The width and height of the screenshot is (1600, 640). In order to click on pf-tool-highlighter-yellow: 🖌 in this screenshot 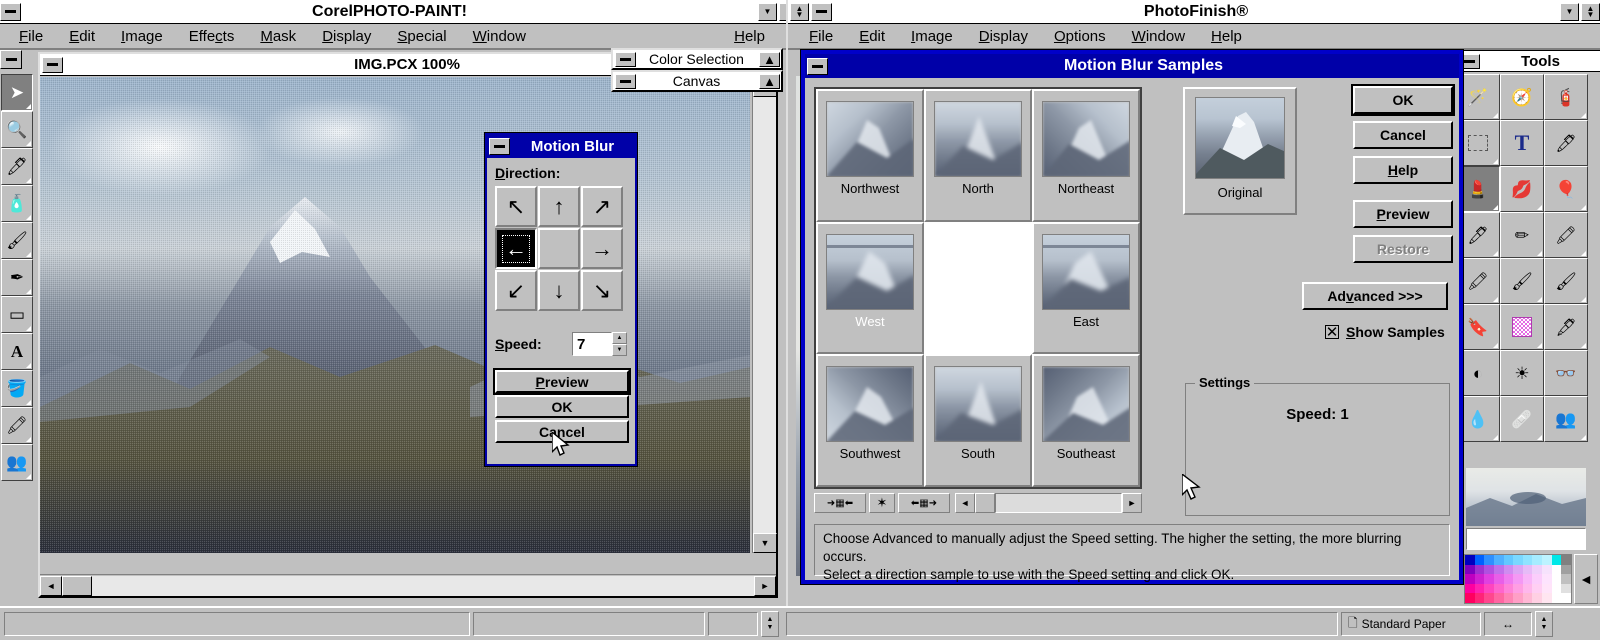, I will do `click(1522, 281)`.